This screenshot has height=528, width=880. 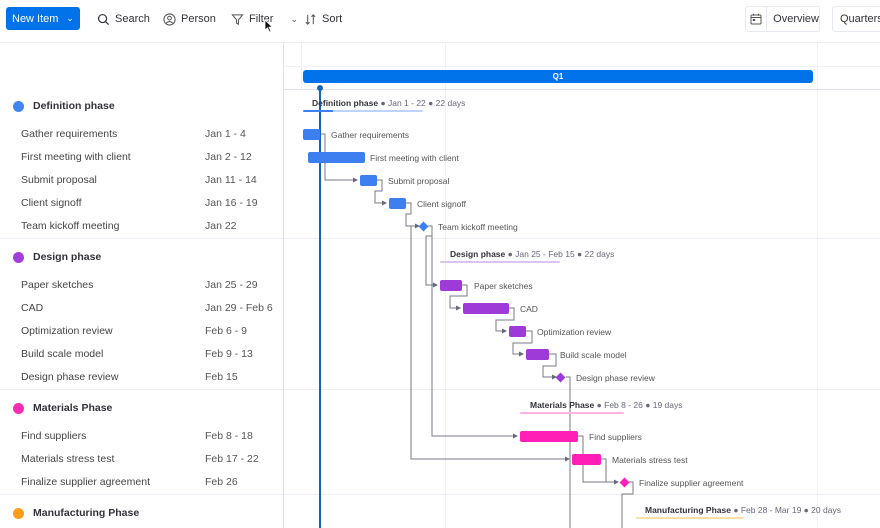 I want to click on gantt-bar-label: Optimization review, so click(x=574, y=332).